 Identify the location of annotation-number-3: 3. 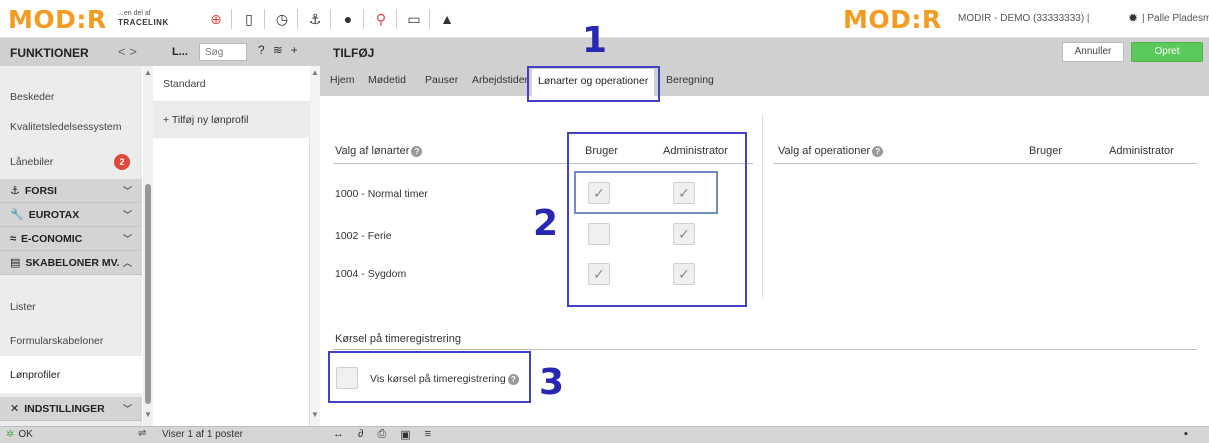
(552, 382).